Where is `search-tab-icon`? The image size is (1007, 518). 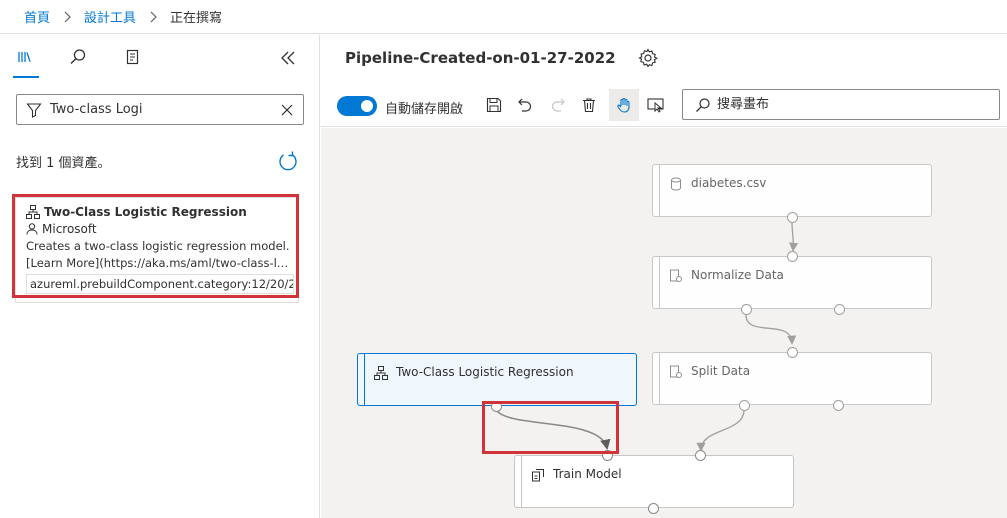 search-tab-icon is located at coordinates (78, 57).